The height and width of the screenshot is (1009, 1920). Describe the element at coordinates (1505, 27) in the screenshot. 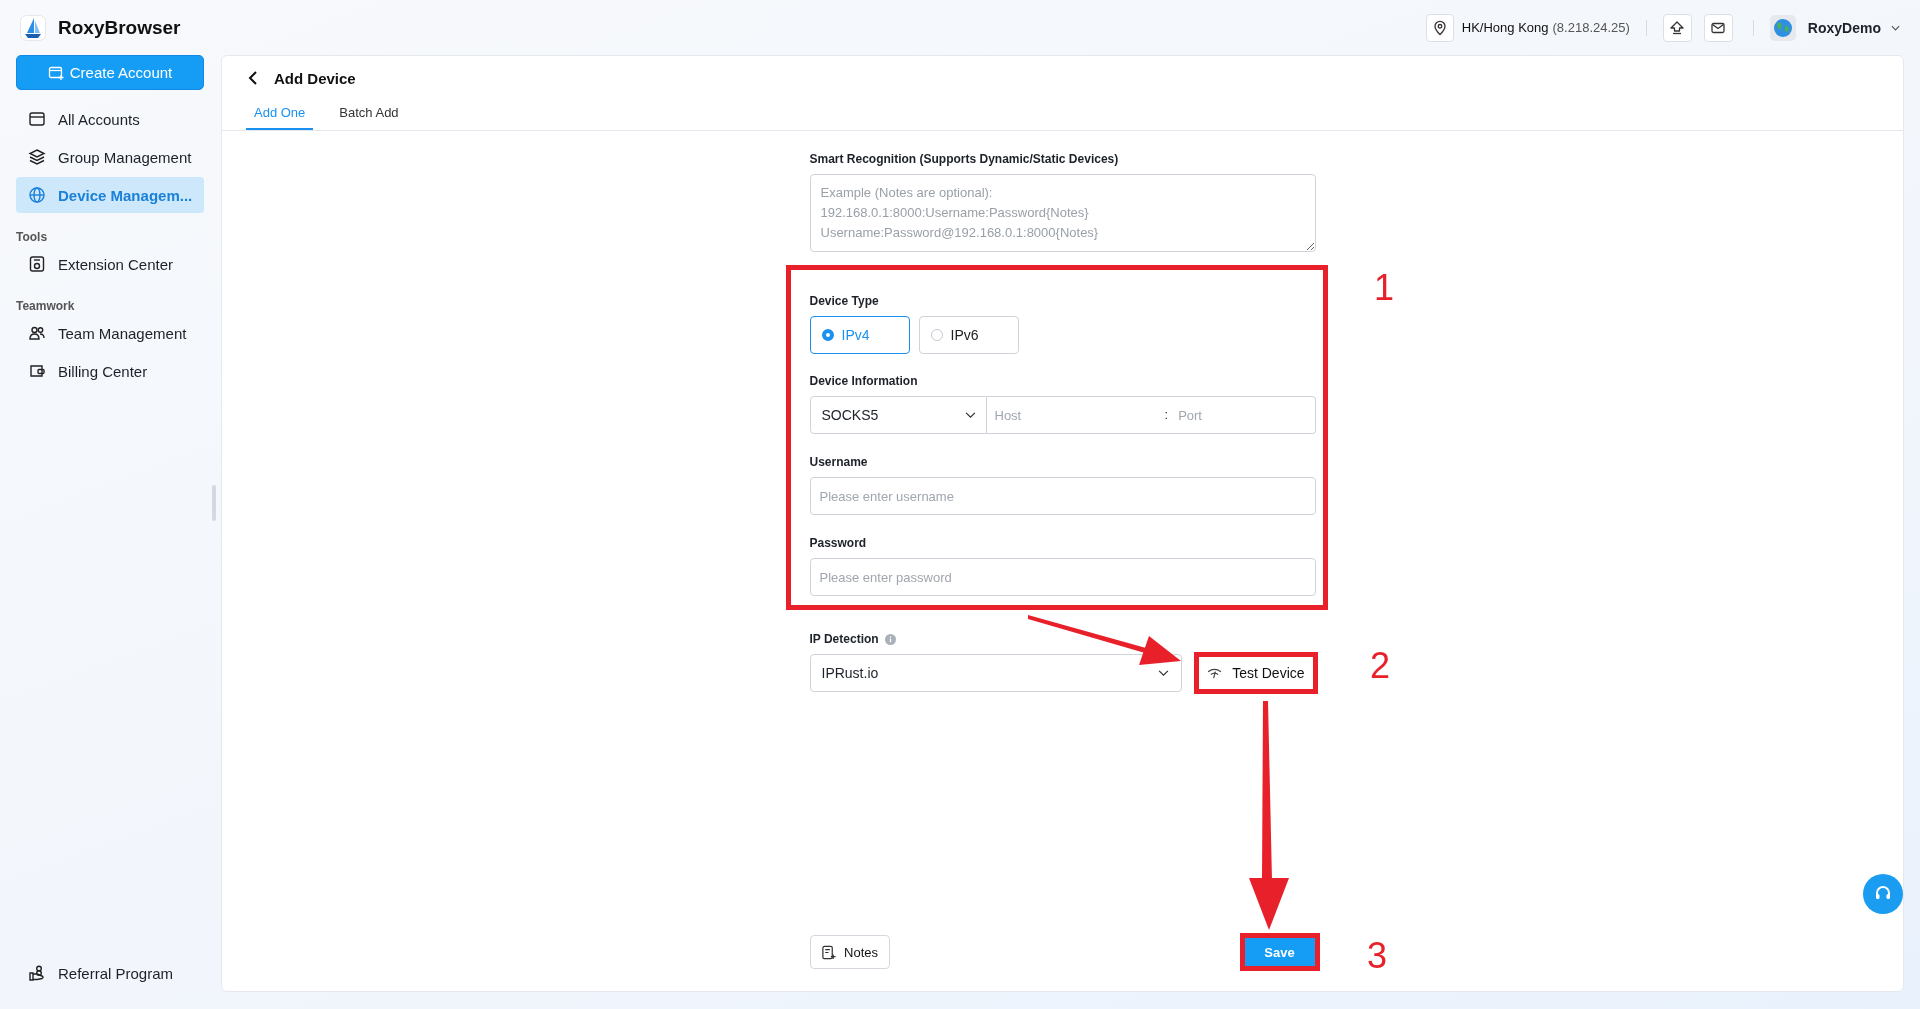

I see `location-text: HK/Hong Kong` at that location.